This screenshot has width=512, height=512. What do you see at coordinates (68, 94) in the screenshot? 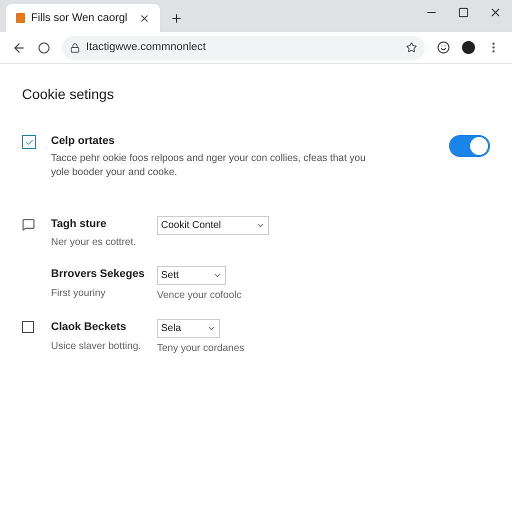
I see `page-heading: Cookie setings` at bounding box center [68, 94].